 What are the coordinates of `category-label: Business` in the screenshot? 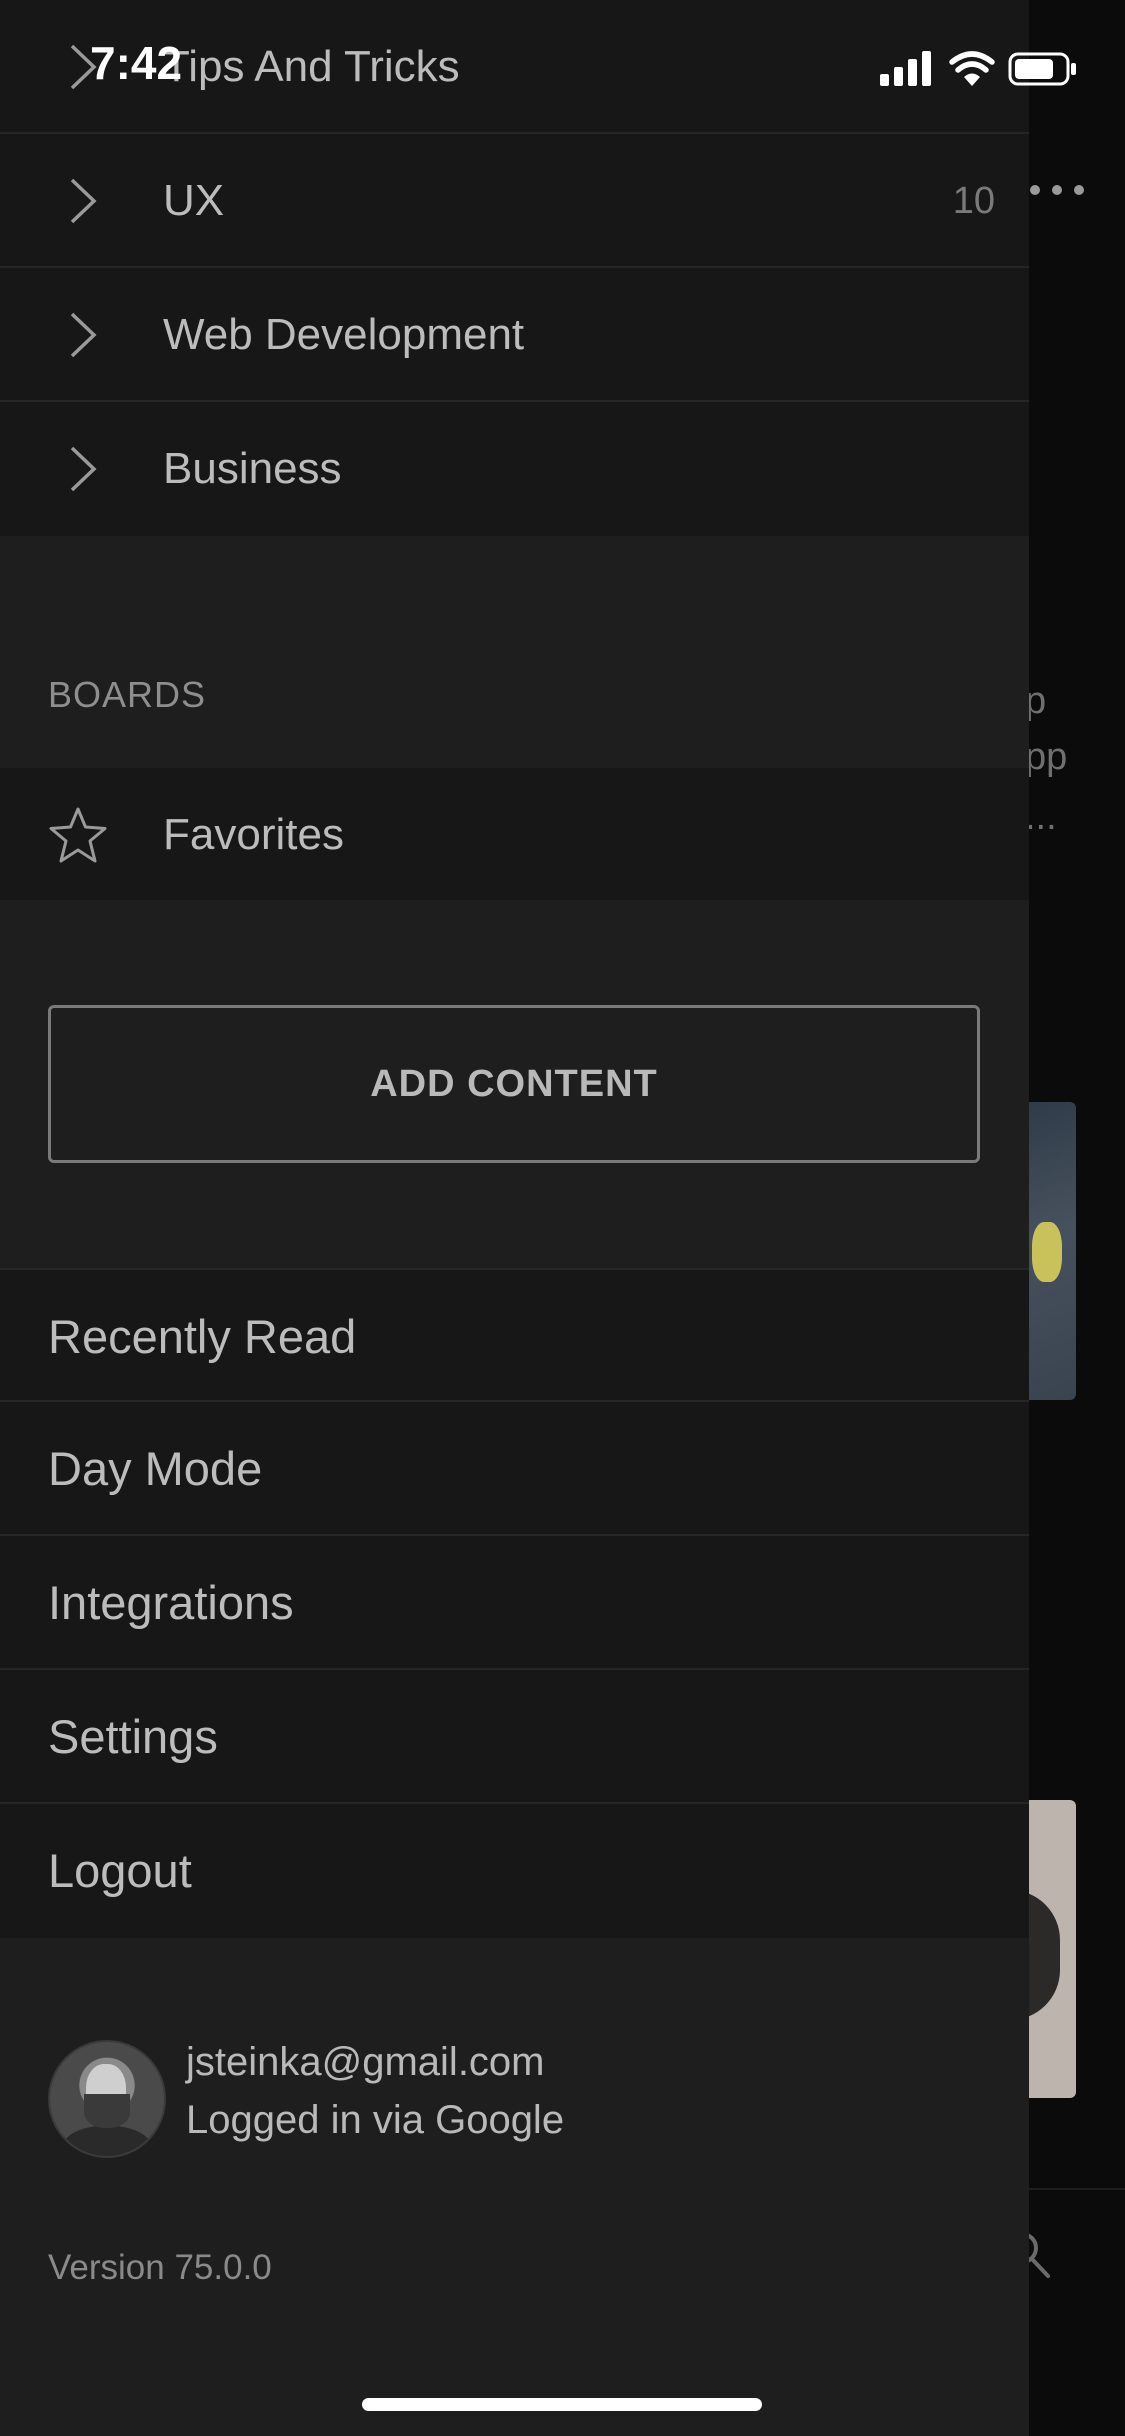 It's located at (252, 468).